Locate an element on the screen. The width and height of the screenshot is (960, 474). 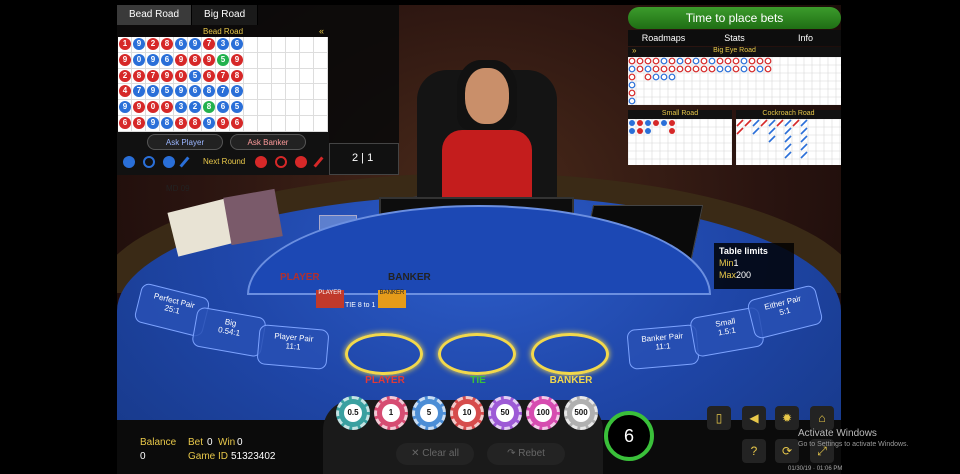
bet-area-banker is located at coordinates (570, 354).